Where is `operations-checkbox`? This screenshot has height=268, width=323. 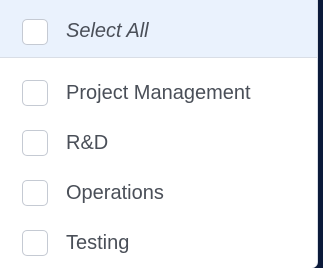 operations-checkbox is located at coordinates (35, 193).